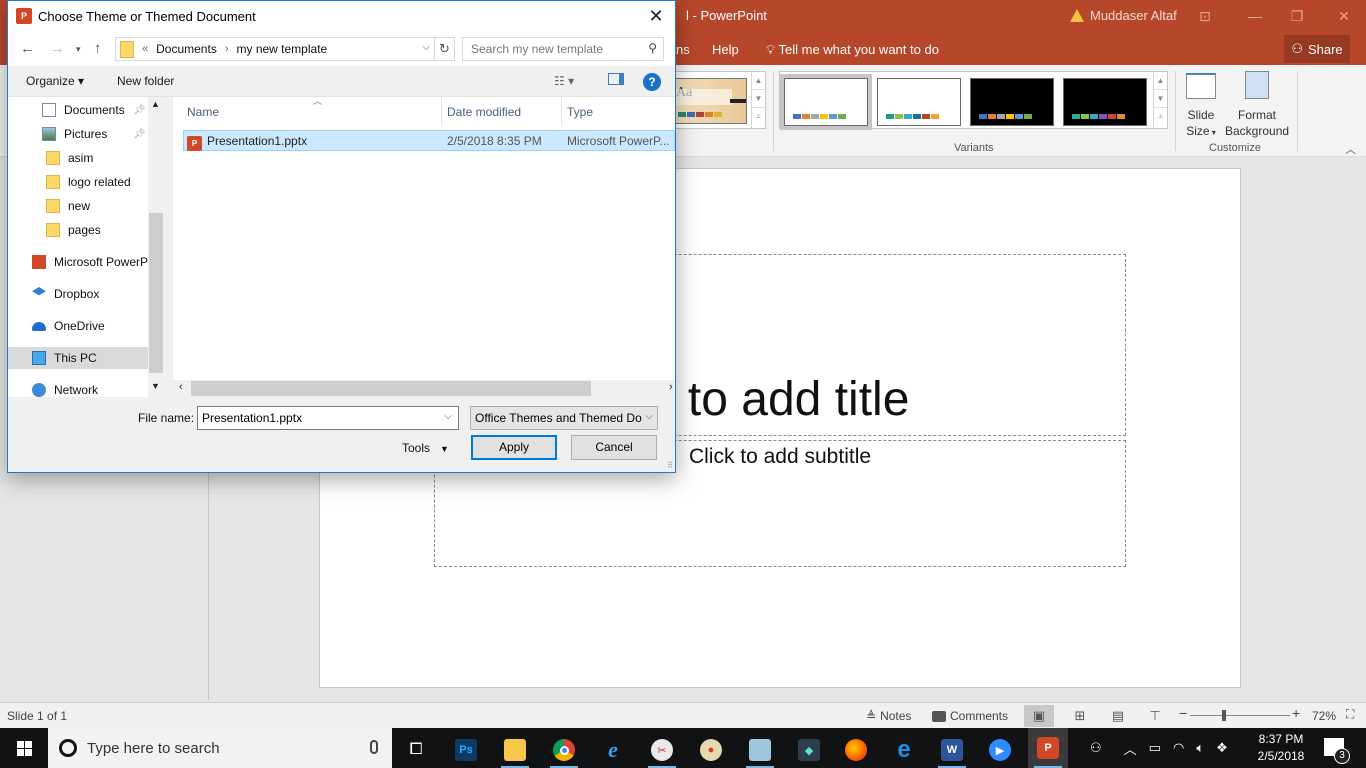 The height and width of the screenshot is (768, 1366). Describe the element at coordinates (78, 182) in the screenshot. I see `nav-item-logo-related: logo related` at that location.